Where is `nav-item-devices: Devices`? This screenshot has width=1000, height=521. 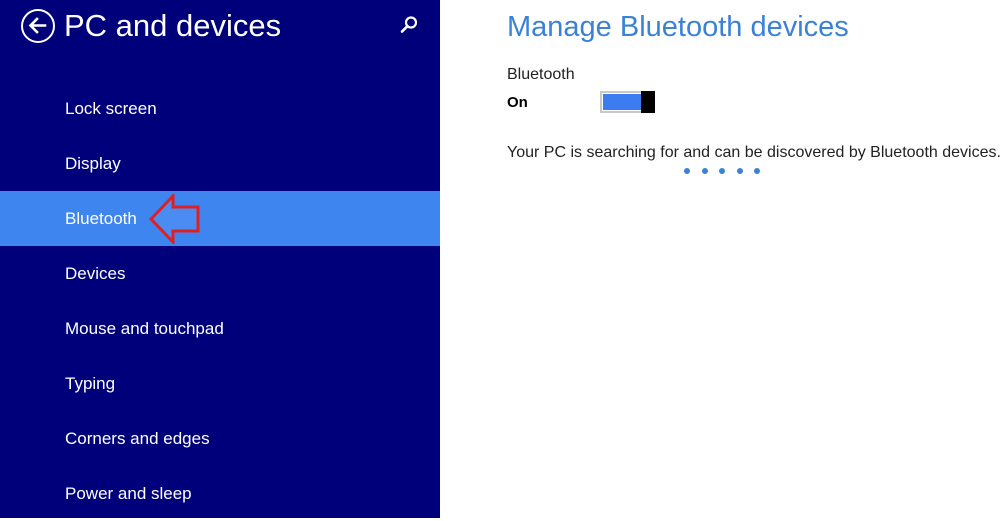 nav-item-devices: Devices is located at coordinates (220, 273).